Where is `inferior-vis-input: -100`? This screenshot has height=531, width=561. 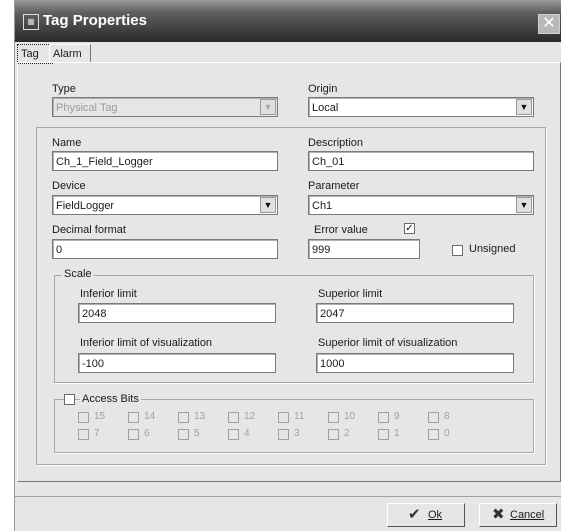 inferior-vis-input: -100 is located at coordinates (177, 363).